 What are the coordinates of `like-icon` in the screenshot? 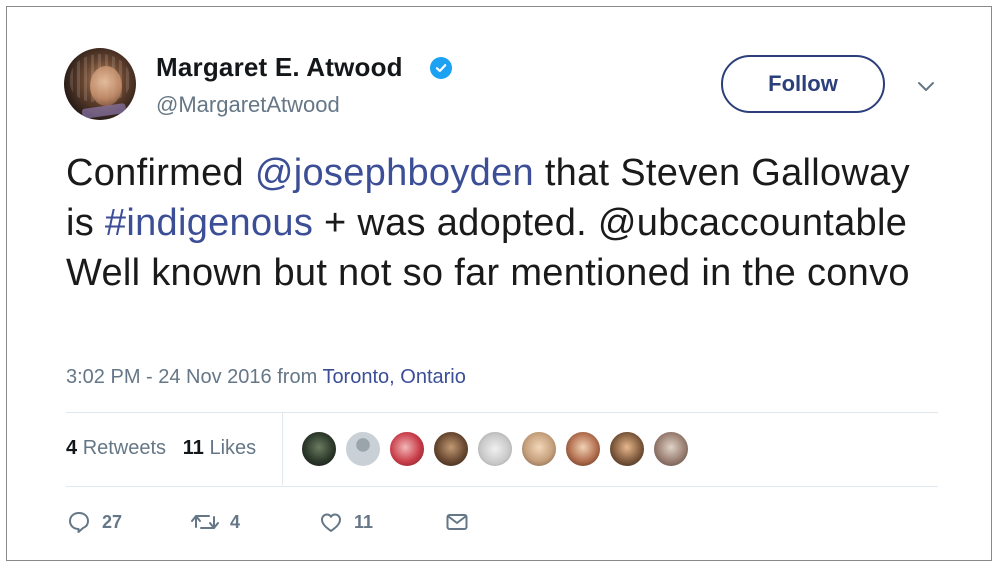 It's located at (331, 522).